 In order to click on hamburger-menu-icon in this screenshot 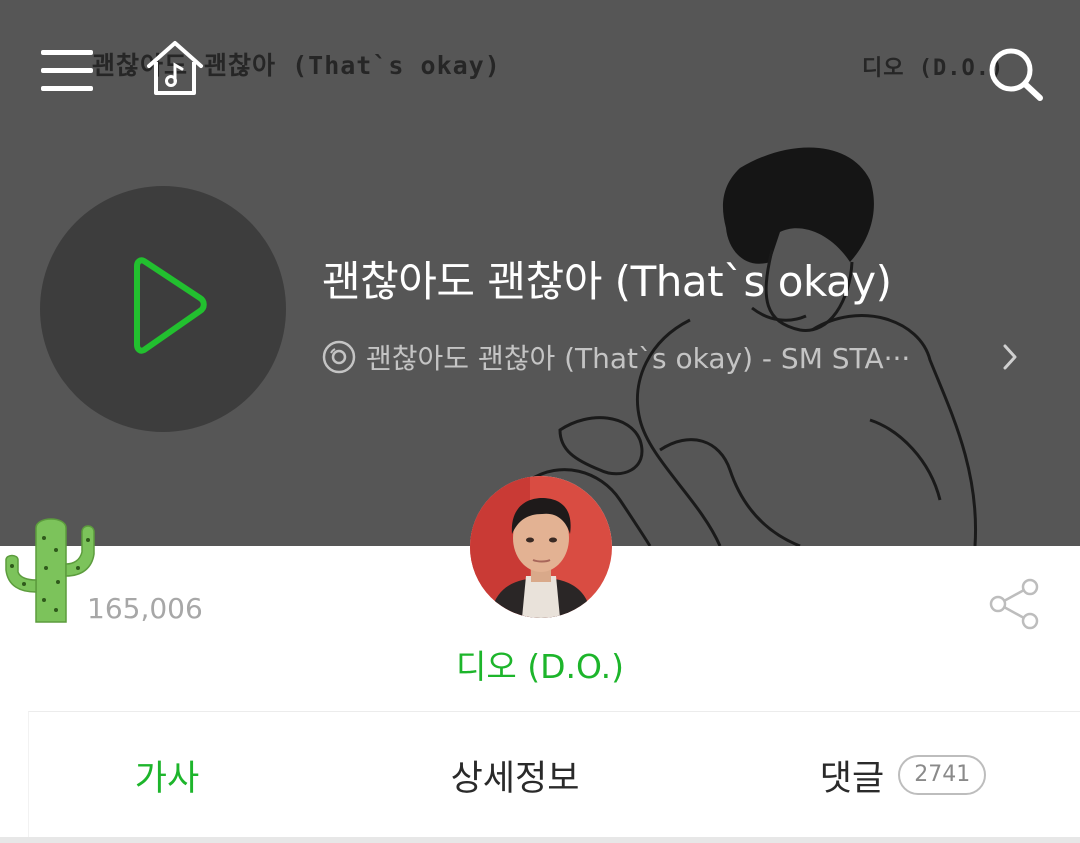, I will do `click(67, 70)`.